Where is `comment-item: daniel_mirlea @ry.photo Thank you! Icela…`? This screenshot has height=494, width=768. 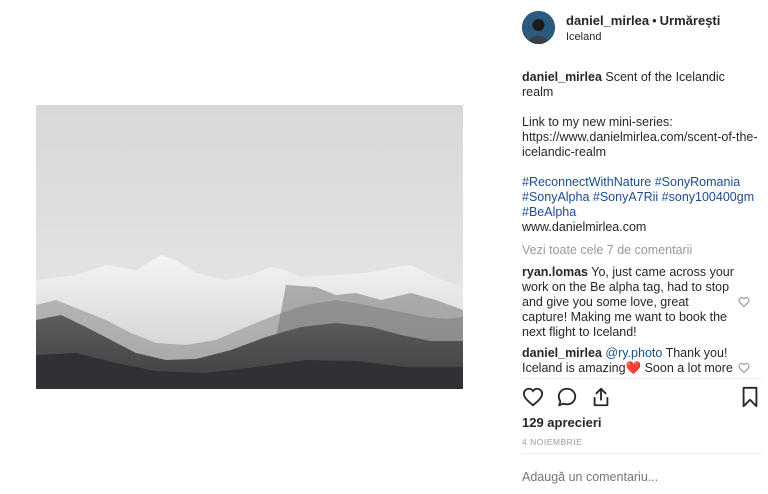
comment-item: daniel_mirlea @ry.photo Thank you! Icela… is located at coordinates (628, 361).